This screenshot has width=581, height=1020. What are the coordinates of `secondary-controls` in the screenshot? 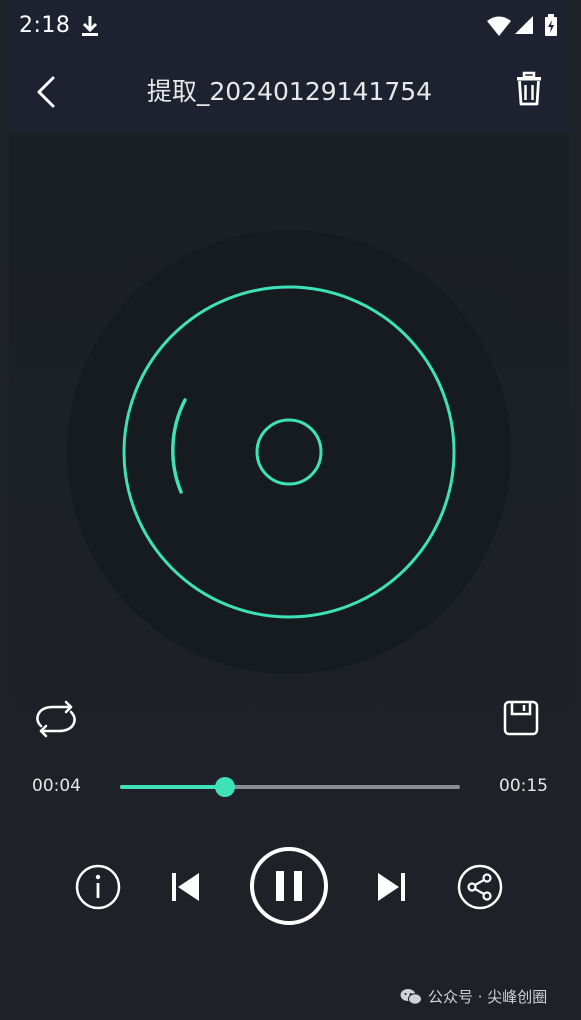 It's located at (289, 720).